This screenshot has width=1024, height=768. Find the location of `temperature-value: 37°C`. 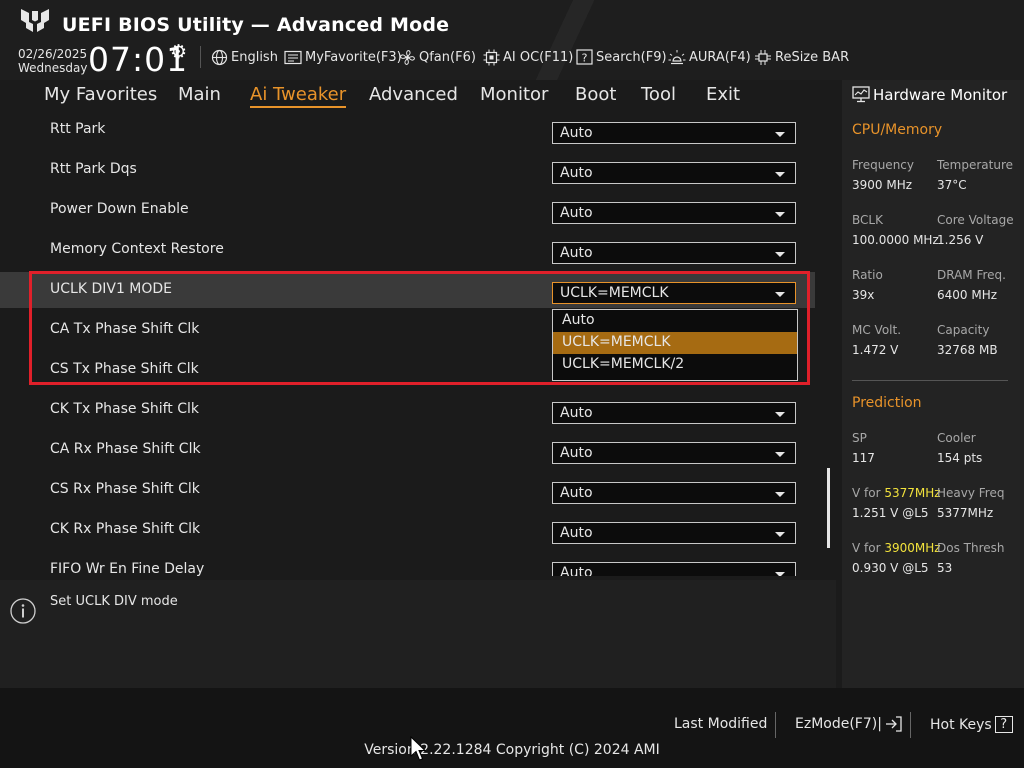

temperature-value: 37°C is located at coordinates (952, 185).